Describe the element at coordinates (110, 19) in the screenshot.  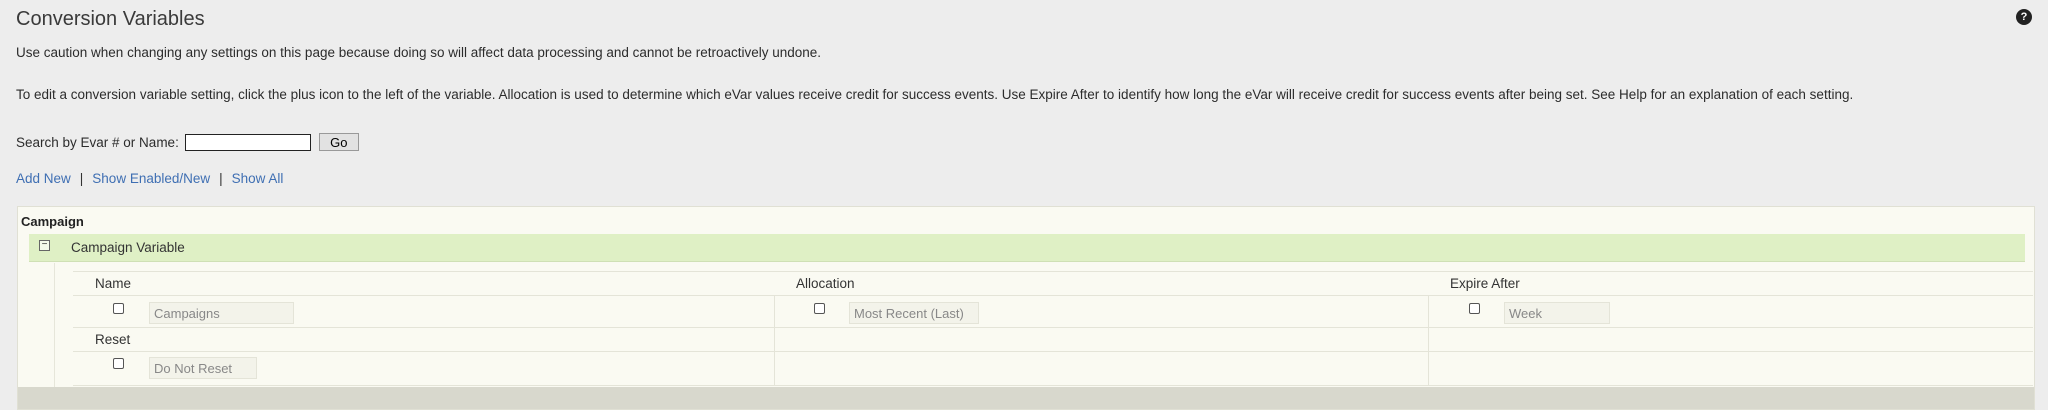
I see `page-title: Conversion Variables` at that location.